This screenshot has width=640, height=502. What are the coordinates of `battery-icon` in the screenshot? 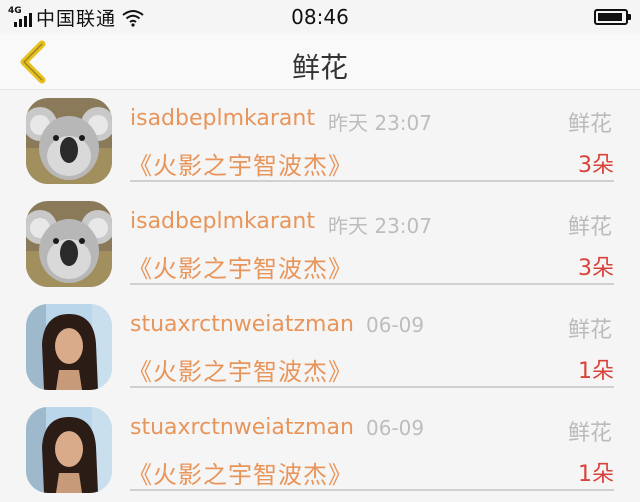 It's located at (612, 17).